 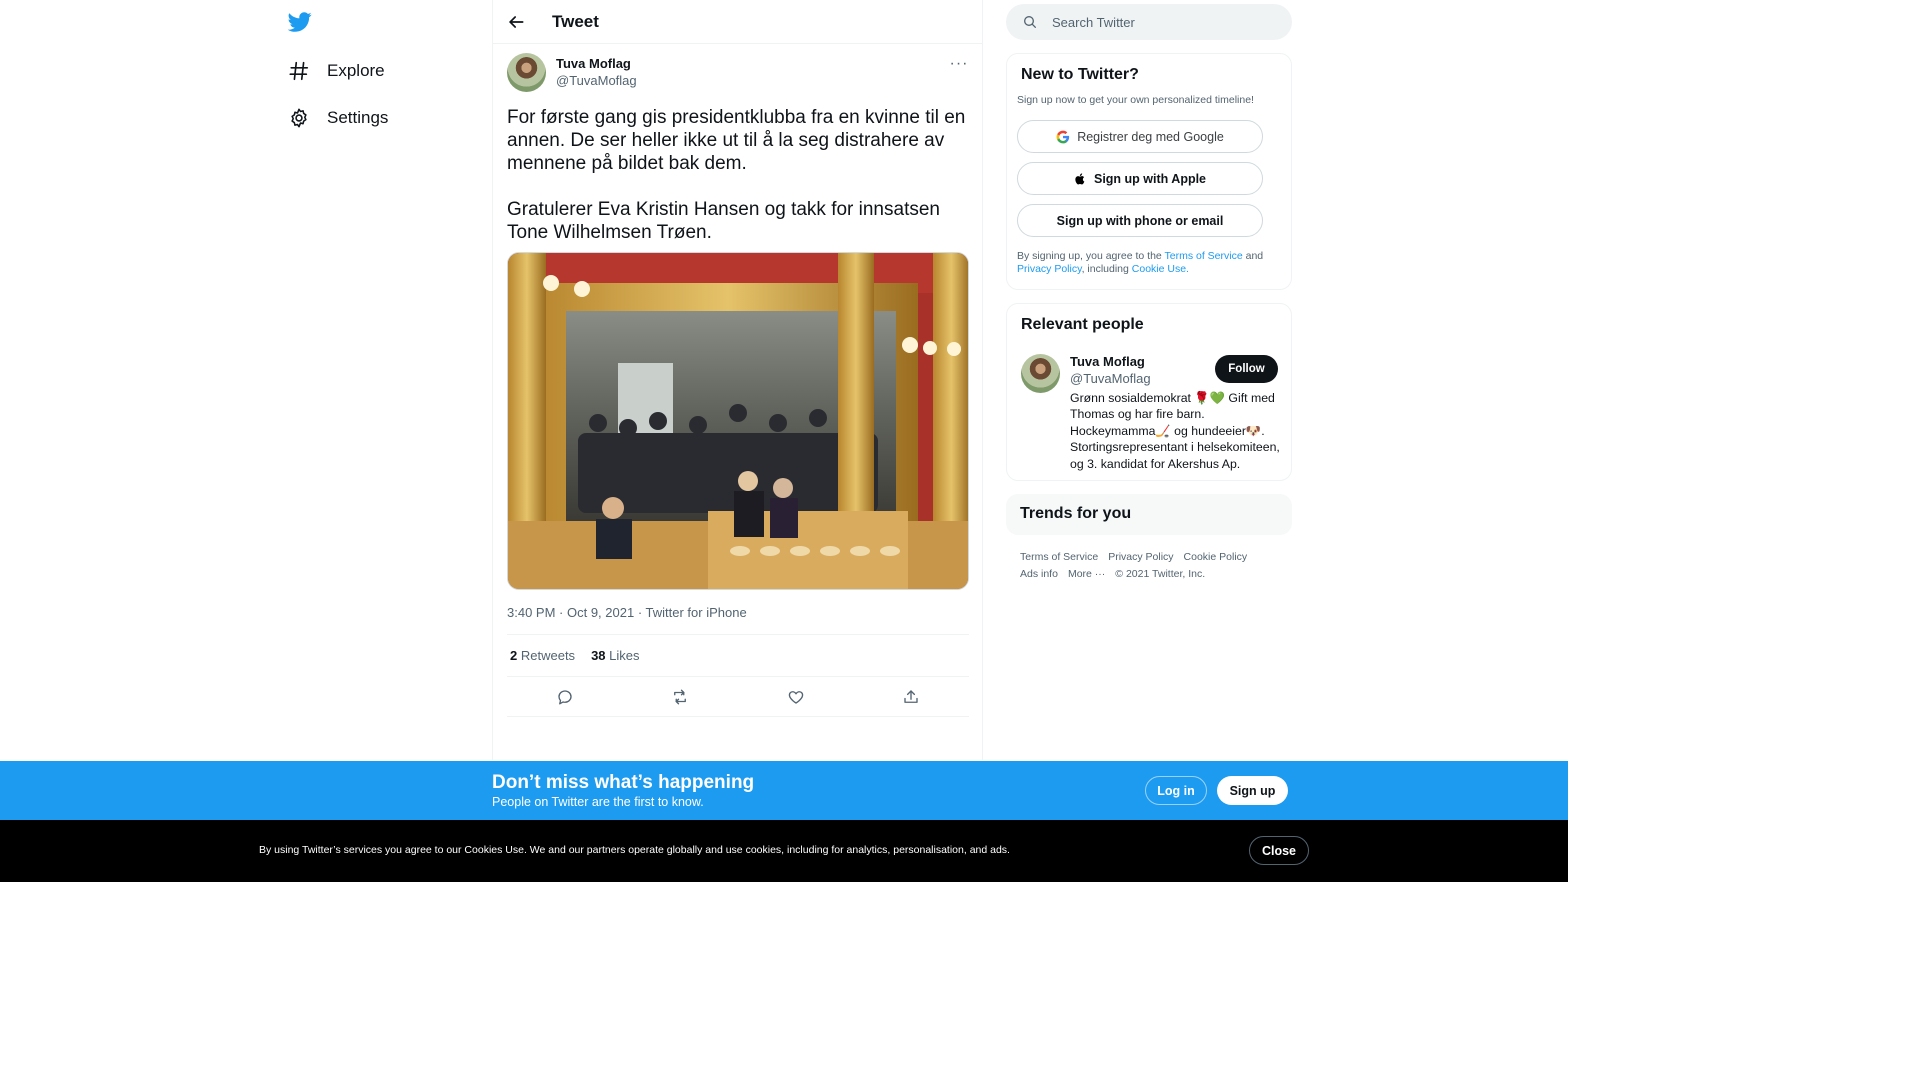 I want to click on phone-email-signup-button: Sign up with phone or email, so click(x=1140, y=220).